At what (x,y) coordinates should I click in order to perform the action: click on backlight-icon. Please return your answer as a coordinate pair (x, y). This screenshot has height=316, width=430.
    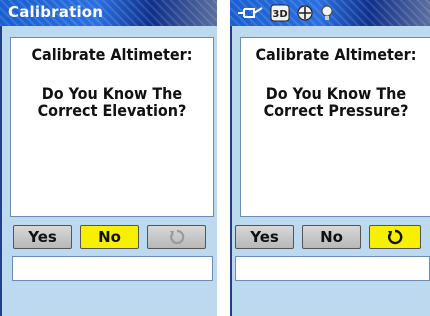
    Looking at the image, I should click on (327, 12).